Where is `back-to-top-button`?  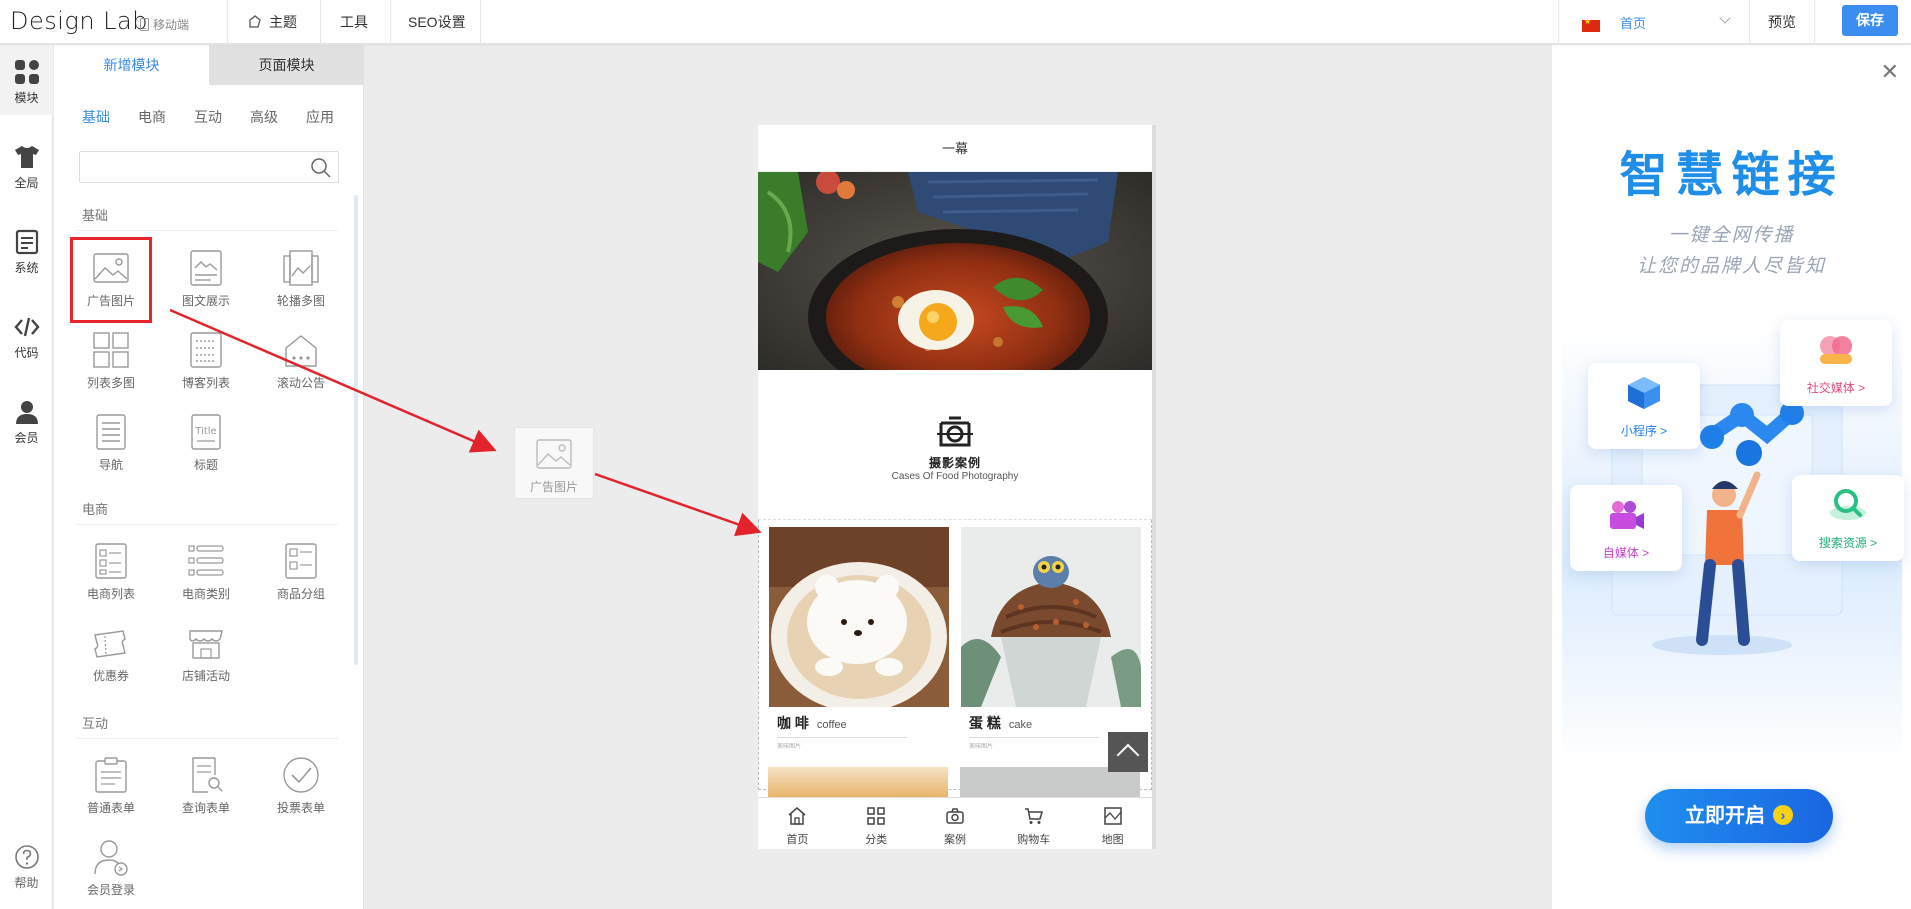
back-to-top-button is located at coordinates (1128, 752).